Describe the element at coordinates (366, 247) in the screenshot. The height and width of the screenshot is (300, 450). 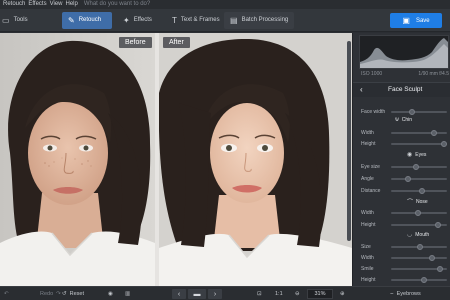
I see `mouth-size-label: Size` at that location.